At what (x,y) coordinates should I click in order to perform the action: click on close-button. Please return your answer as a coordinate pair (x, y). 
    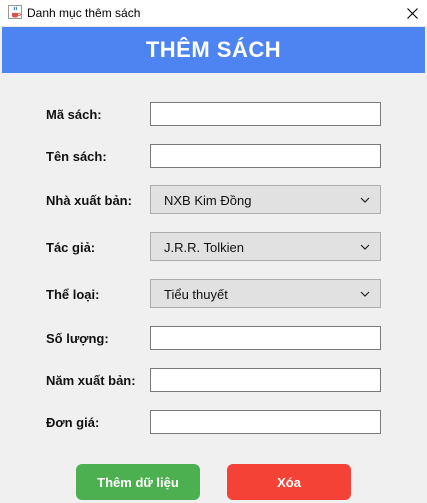
    Looking at the image, I should click on (412, 13).